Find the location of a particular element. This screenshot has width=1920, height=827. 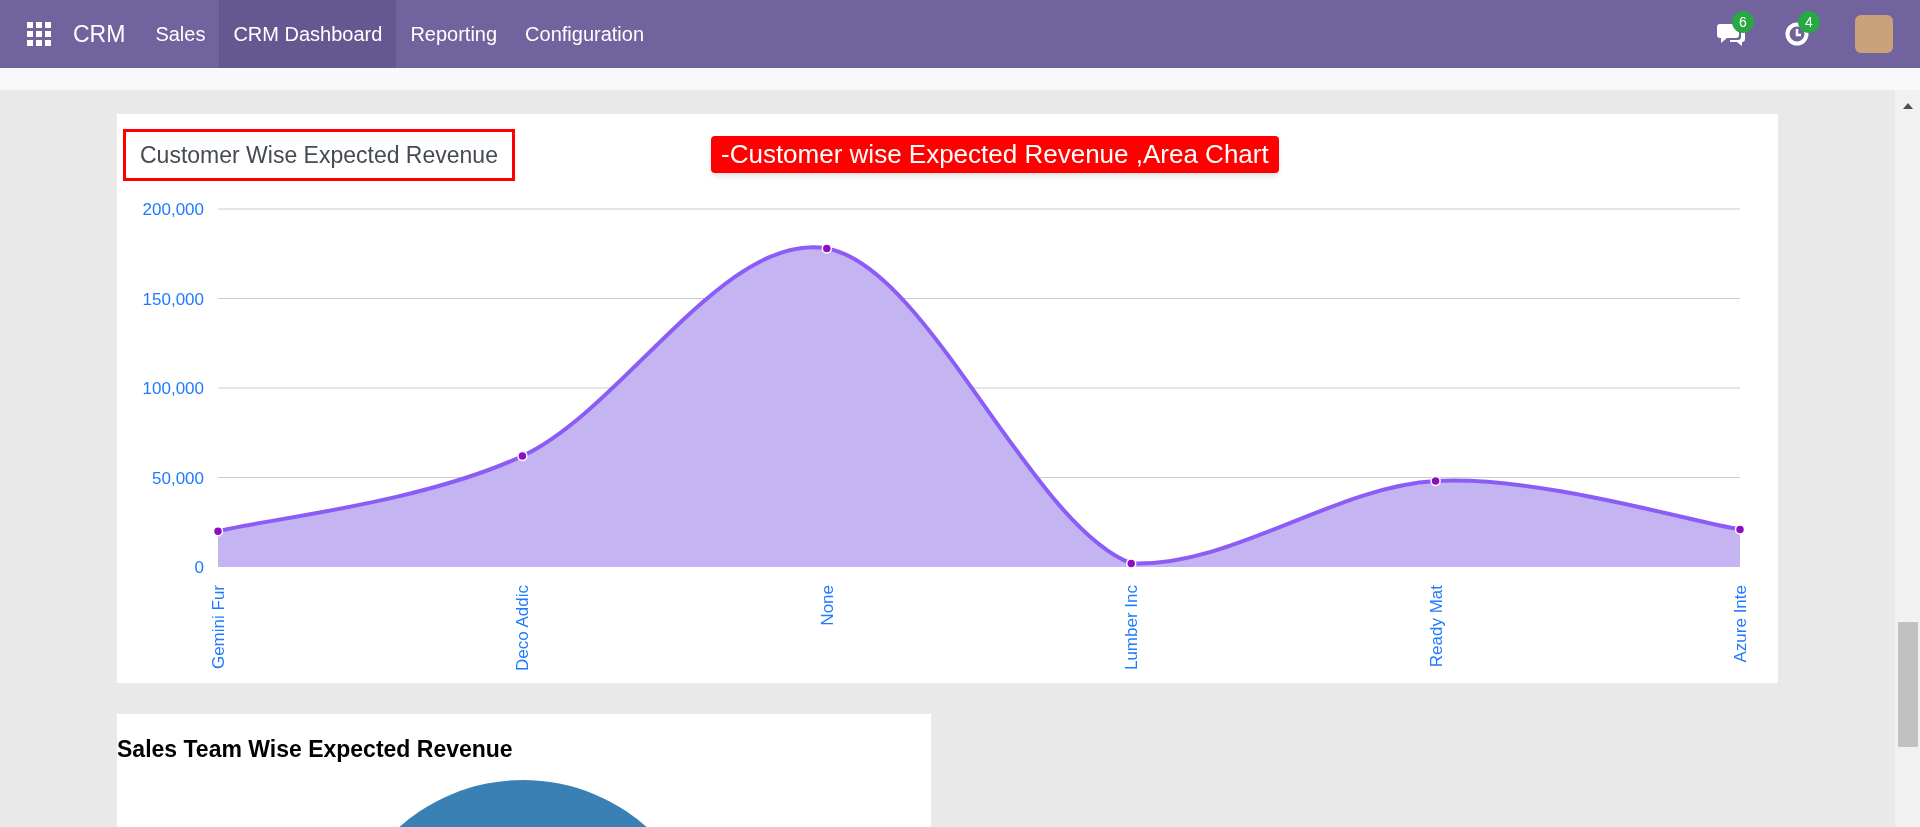

x-axis-label: Gemini Fur is located at coordinates (218, 627).